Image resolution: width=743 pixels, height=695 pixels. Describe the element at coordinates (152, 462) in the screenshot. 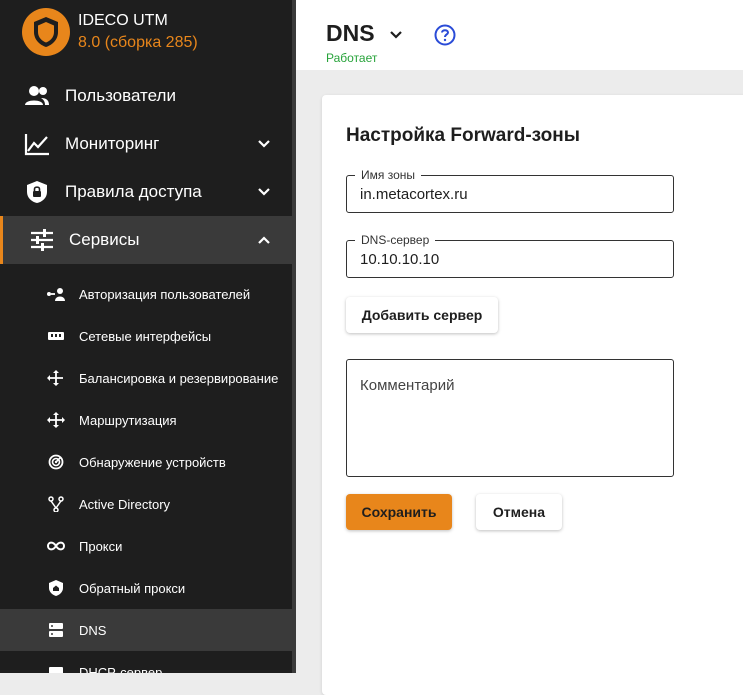

I see `sidebar-label-device-discovery: Обнаружение устройств` at that location.